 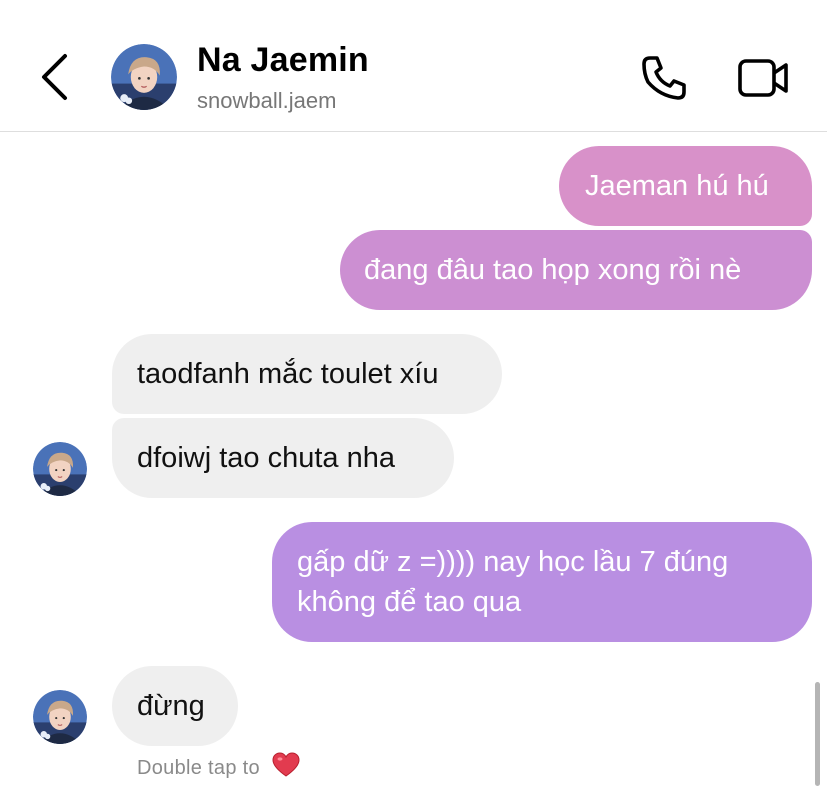 I want to click on heart-icon, so click(x=286, y=768).